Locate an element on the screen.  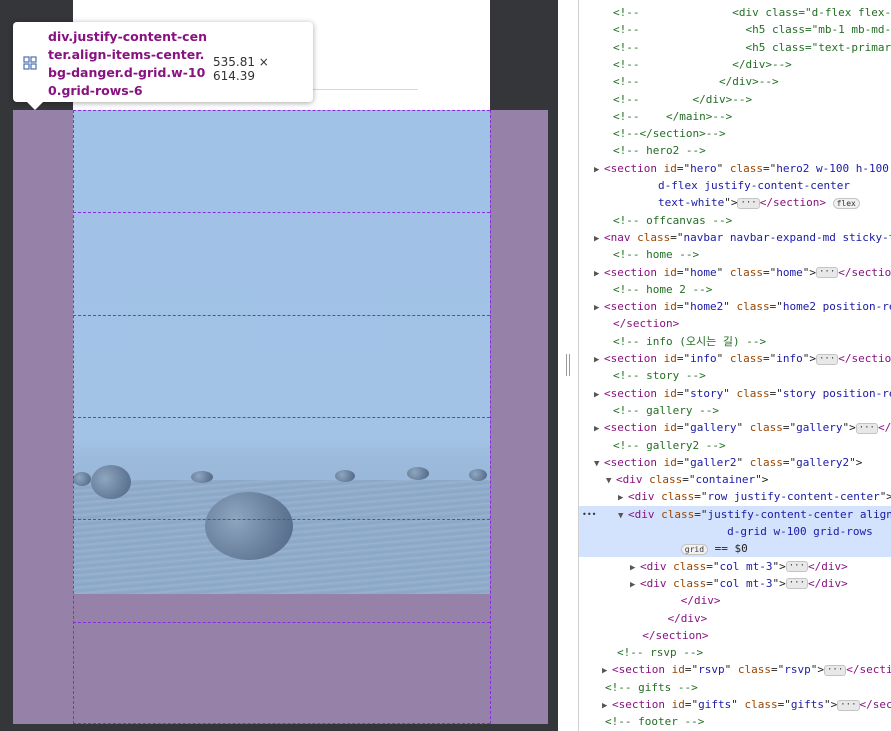
dom-tree-row: d-flex justify-content-center is located at coordinates (735, 185).